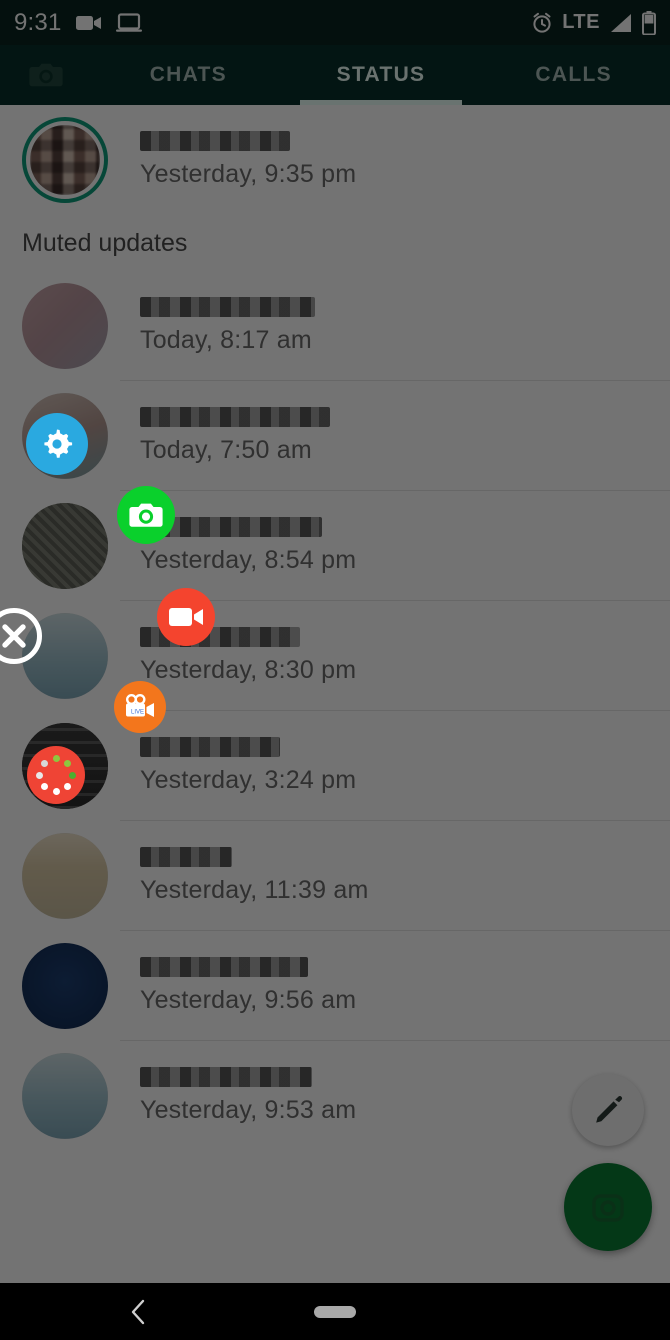 Image resolution: width=670 pixels, height=1340 pixels. What do you see at coordinates (248, 780) in the screenshot?
I see `status-timestamp: Yesterday, 3:24 pm` at bounding box center [248, 780].